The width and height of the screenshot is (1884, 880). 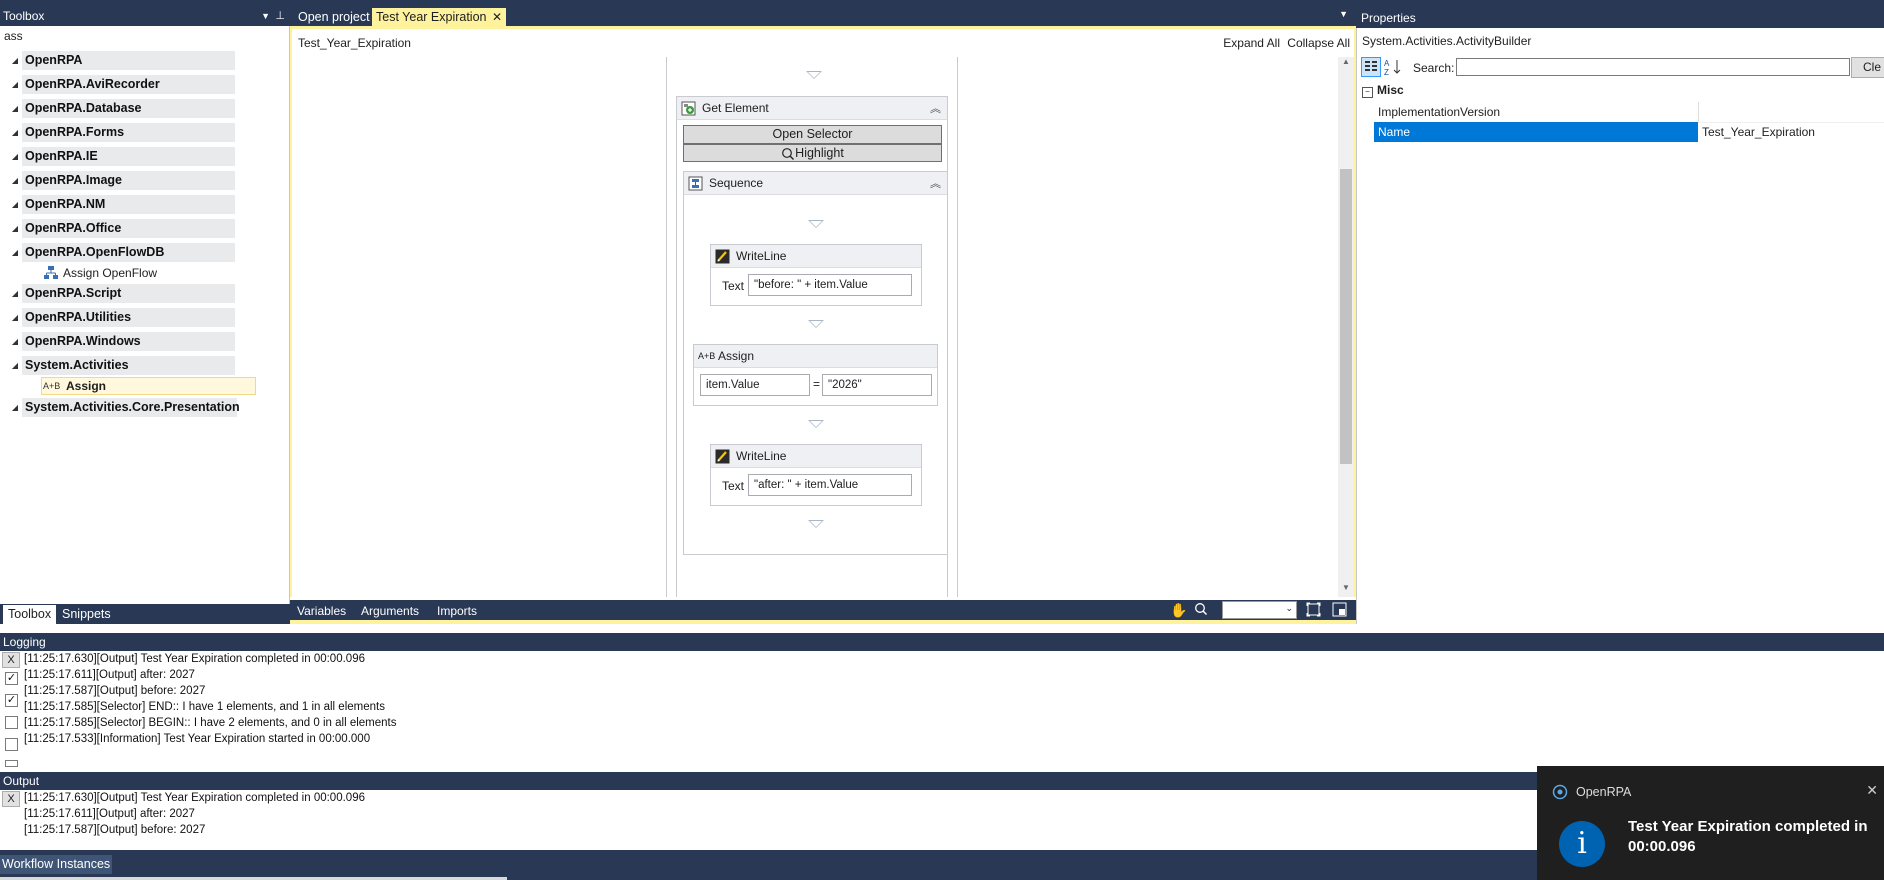 I want to click on pin-icon: ⊥, so click(x=280, y=16).